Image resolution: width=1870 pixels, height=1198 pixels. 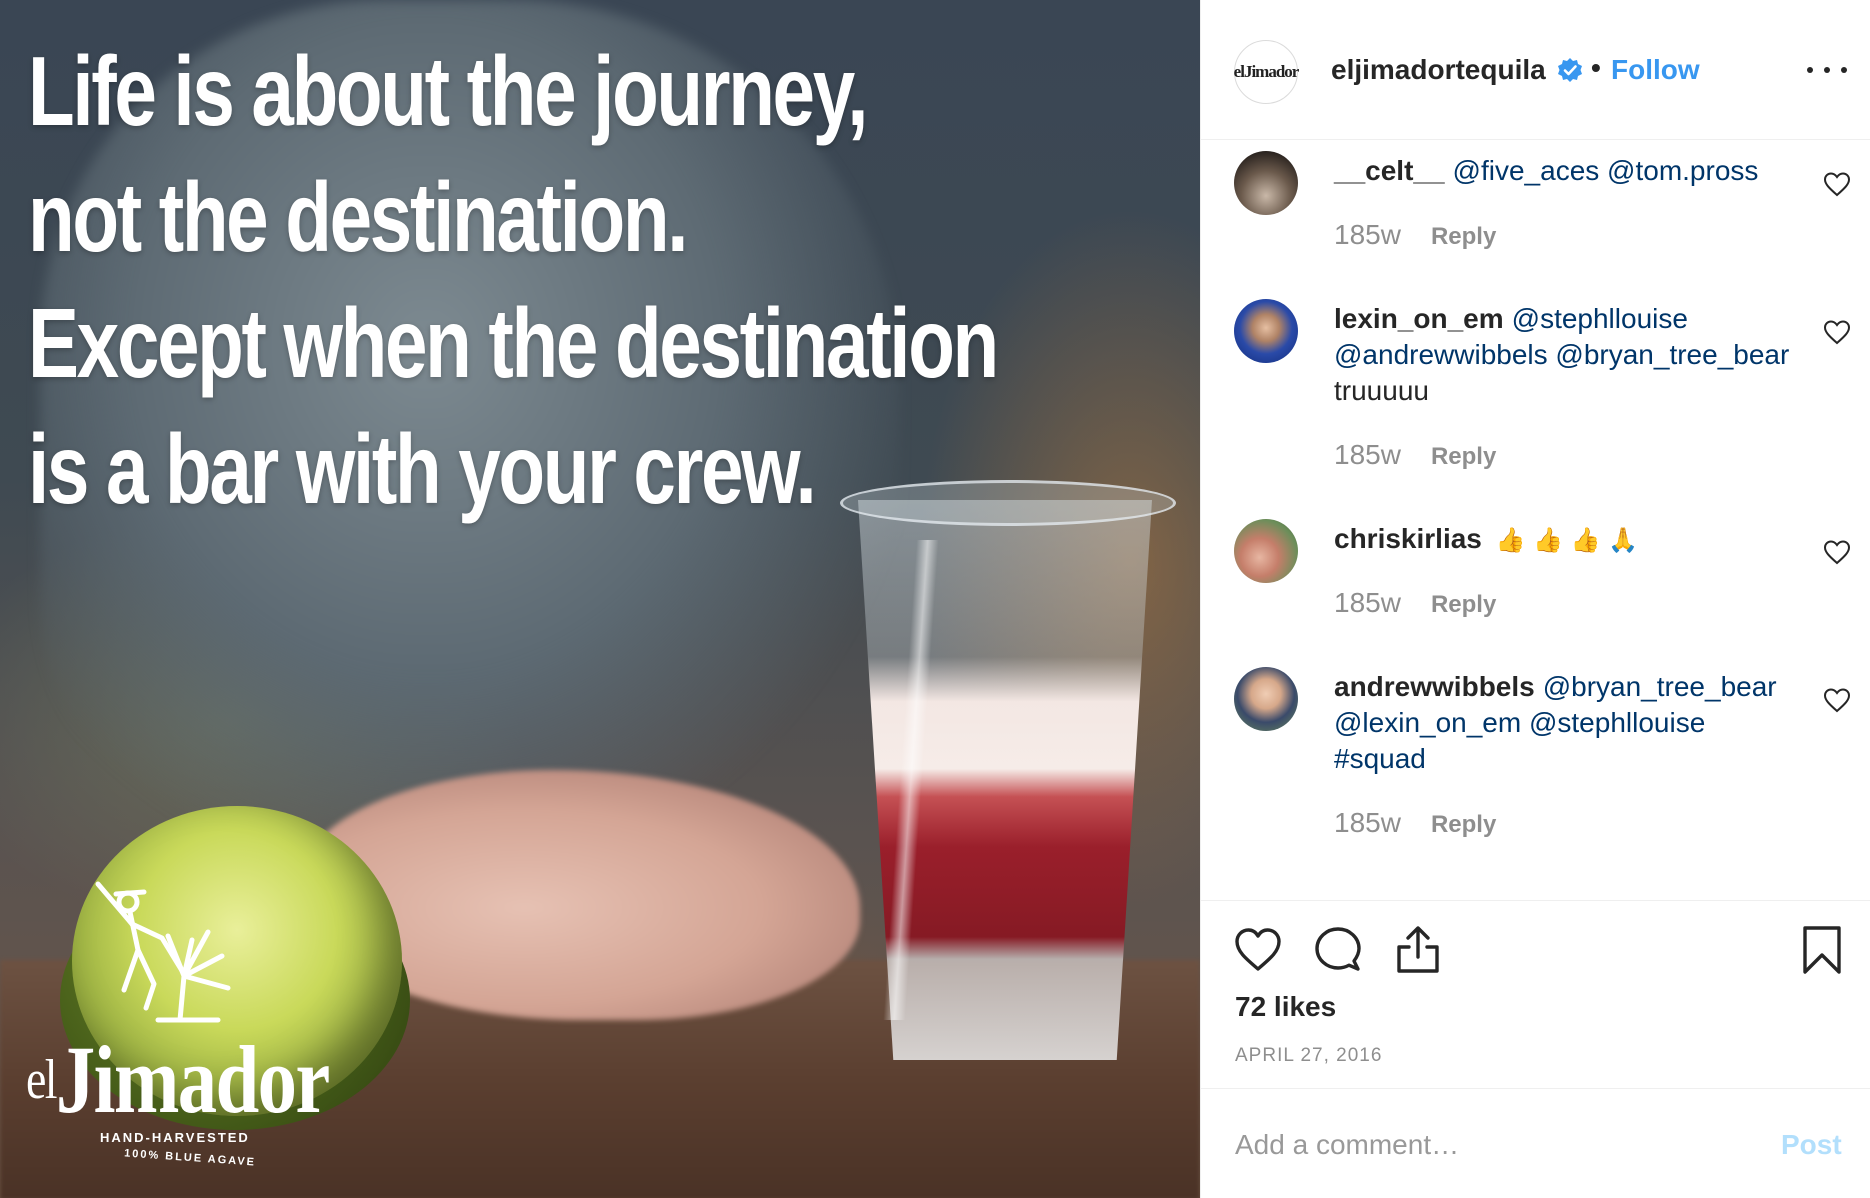 What do you see at coordinates (1285, 1007) in the screenshot?
I see `likes-count: 72 likes` at bounding box center [1285, 1007].